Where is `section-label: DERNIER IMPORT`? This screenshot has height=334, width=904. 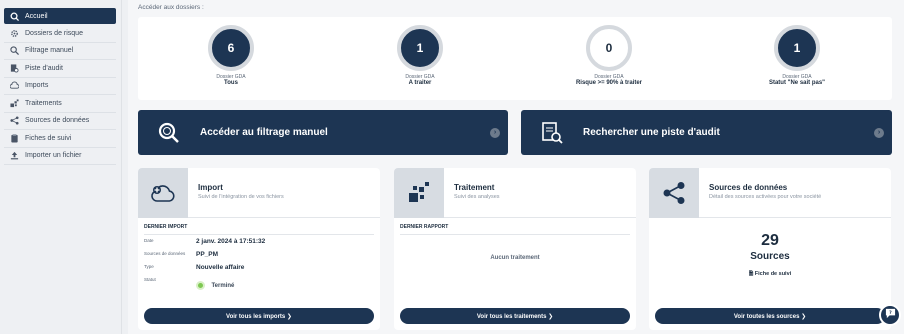 section-label: DERNIER IMPORT is located at coordinates (166, 227).